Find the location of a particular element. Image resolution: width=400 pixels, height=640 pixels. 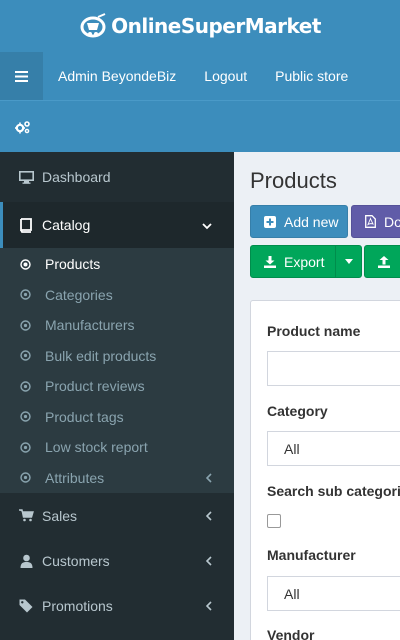

page-title: Products is located at coordinates (293, 180).